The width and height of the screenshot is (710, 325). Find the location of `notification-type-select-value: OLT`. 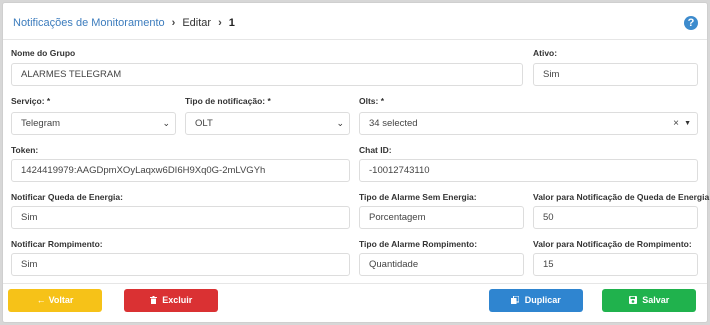

notification-type-select-value: OLT is located at coordinates (204, 123).